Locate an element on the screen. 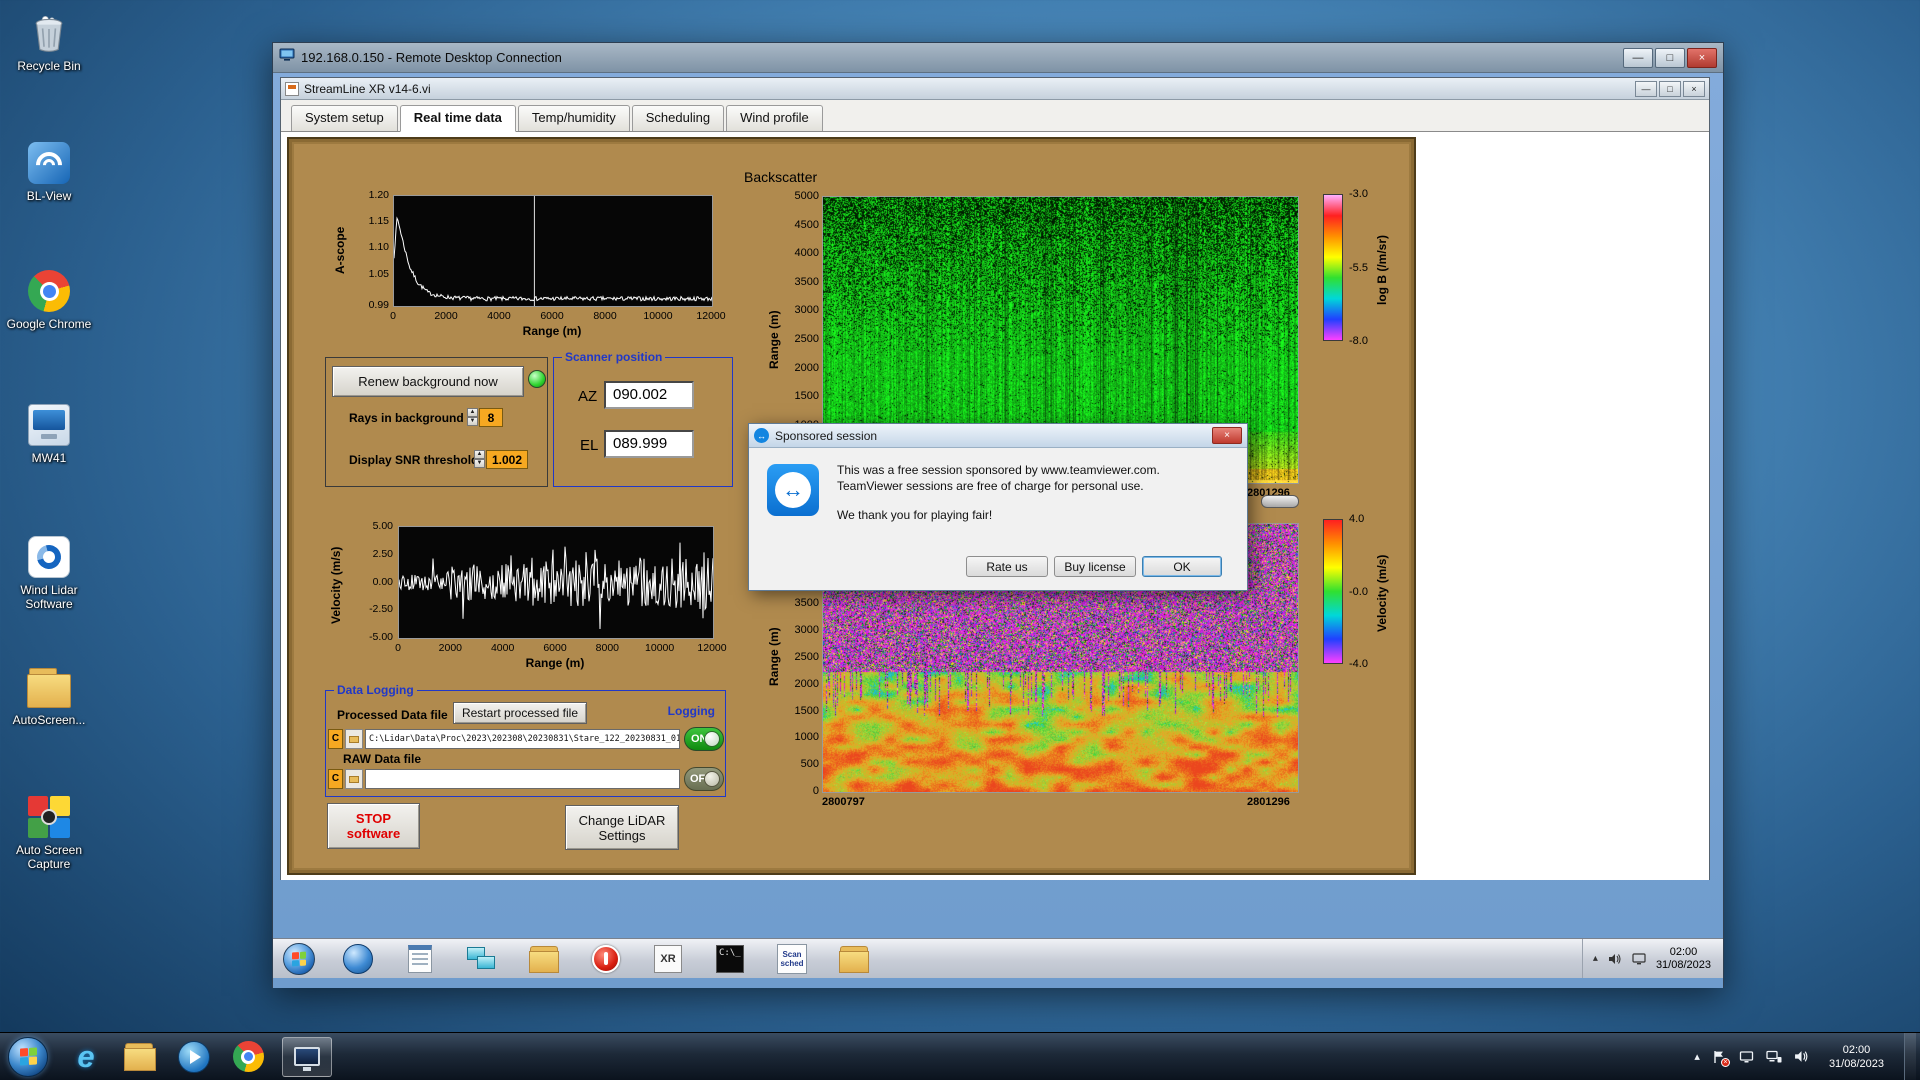 This screenshot has height=1080, width=1920. tab-temp-humidity: Temp/humidity is located at coordinates (573, 118).